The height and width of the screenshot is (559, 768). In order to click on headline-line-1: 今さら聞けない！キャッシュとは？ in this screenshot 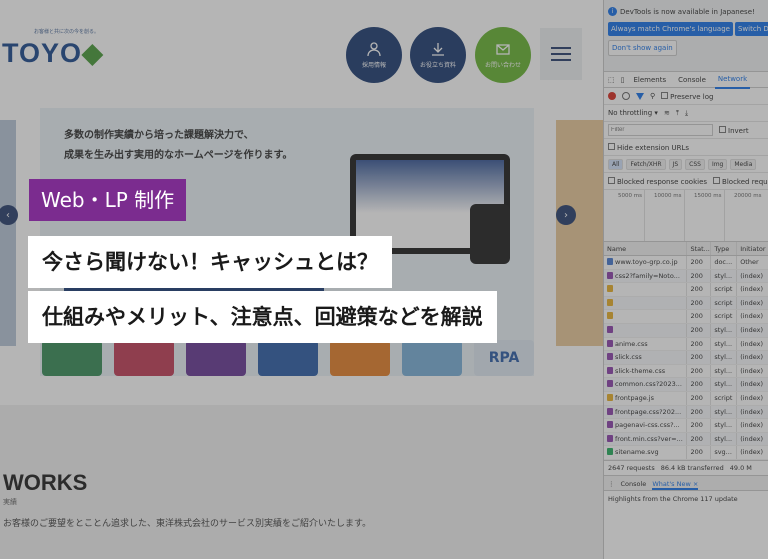, I will do `click(210, 262)`.